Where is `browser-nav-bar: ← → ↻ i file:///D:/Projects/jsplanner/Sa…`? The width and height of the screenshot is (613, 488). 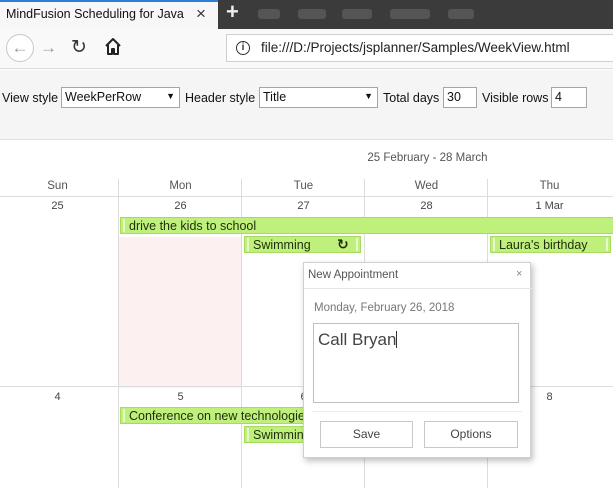 browser-nav-bar: ← → ↻ i file:///D:/Projects/jsplanner/Sa… is located at coordinates (306, 49).